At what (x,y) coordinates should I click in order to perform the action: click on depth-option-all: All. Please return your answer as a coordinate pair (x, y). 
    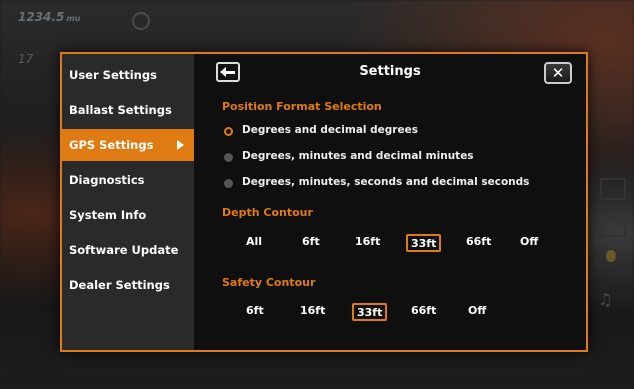
    Looking at the image, I should click on (254, 243).